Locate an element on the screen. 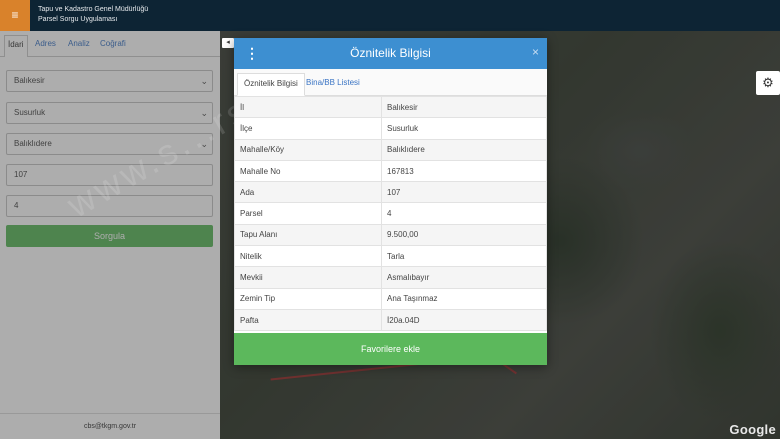 This screenshot has width=780, height=439. google-attribution: Google is located at coordinates (752, 429).